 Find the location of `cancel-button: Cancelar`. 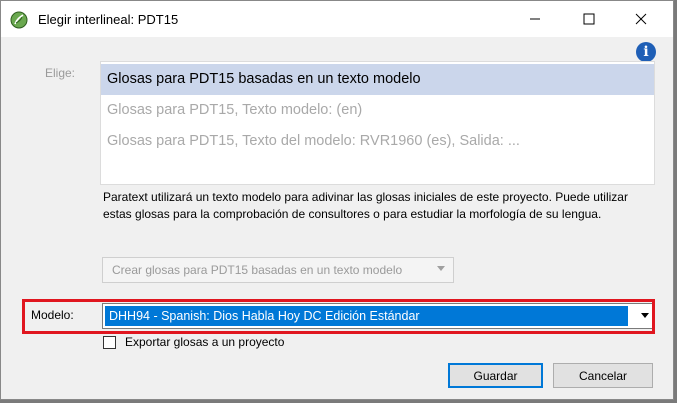

cancel-button: Cancelar is located at coordinates (603, 375).